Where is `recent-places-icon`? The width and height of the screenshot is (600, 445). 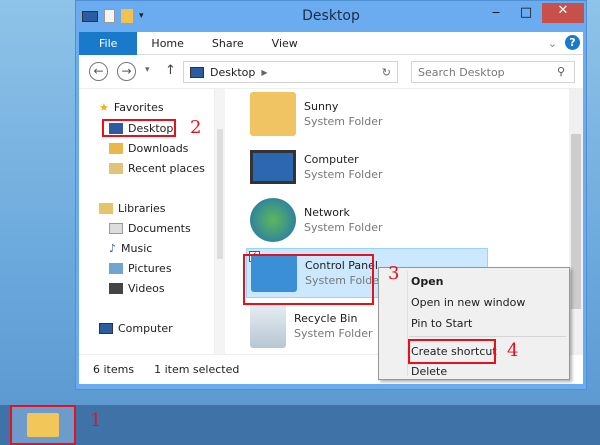 recent-places-icon is located at coordinates (116, 168).